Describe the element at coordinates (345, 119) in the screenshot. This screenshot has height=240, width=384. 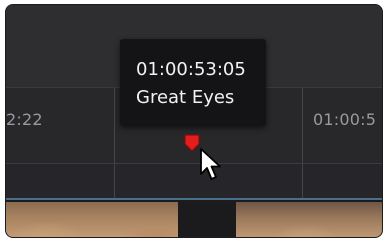
I see `ruler-timecode-right: 01:00:5` at that location.